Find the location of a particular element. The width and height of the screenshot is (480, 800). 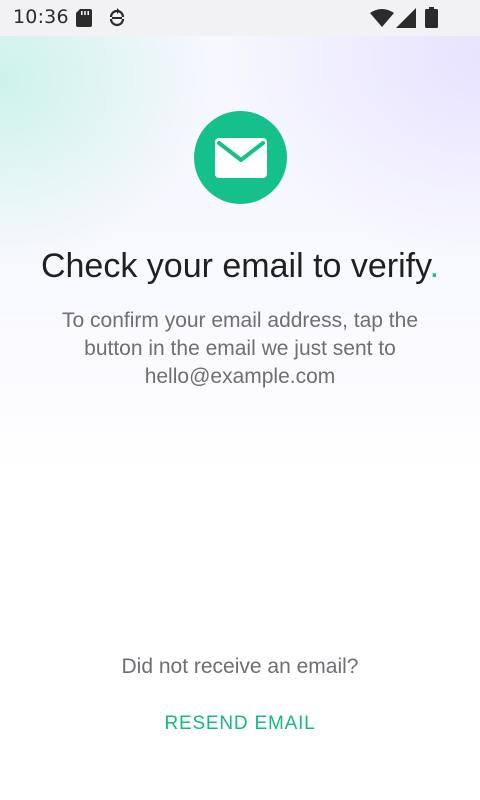

status-time: 10:36 is located at coordinates (41, 17).